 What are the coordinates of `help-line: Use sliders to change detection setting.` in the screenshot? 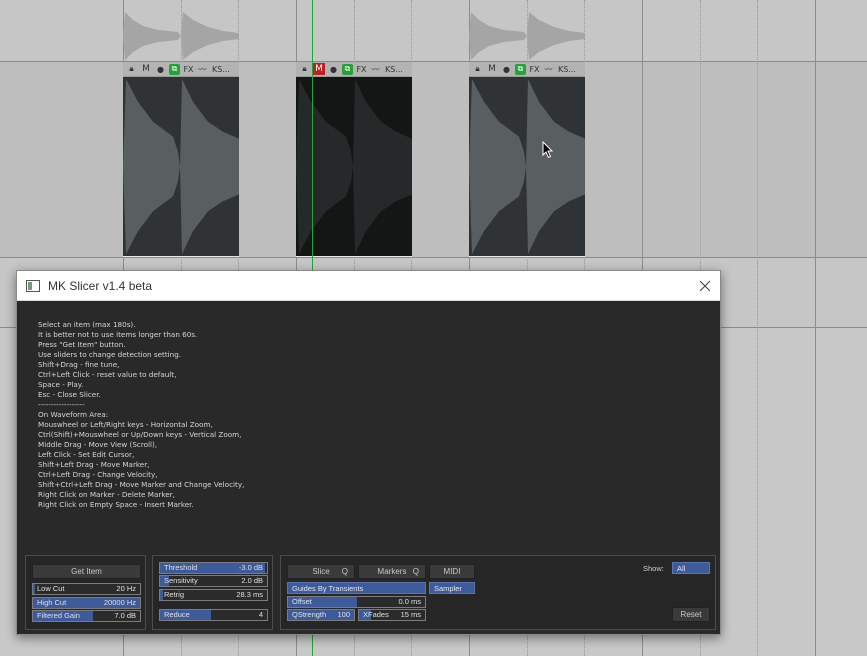 It's located at (110, 354).